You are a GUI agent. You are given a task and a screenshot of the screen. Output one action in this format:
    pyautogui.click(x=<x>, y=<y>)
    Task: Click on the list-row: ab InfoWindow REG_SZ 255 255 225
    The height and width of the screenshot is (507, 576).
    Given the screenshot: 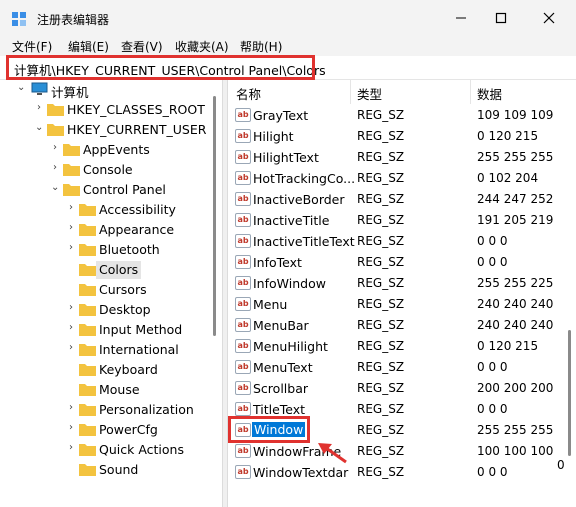 What is the action you would take?
    pyautogui.click(x=402, y=283)
    